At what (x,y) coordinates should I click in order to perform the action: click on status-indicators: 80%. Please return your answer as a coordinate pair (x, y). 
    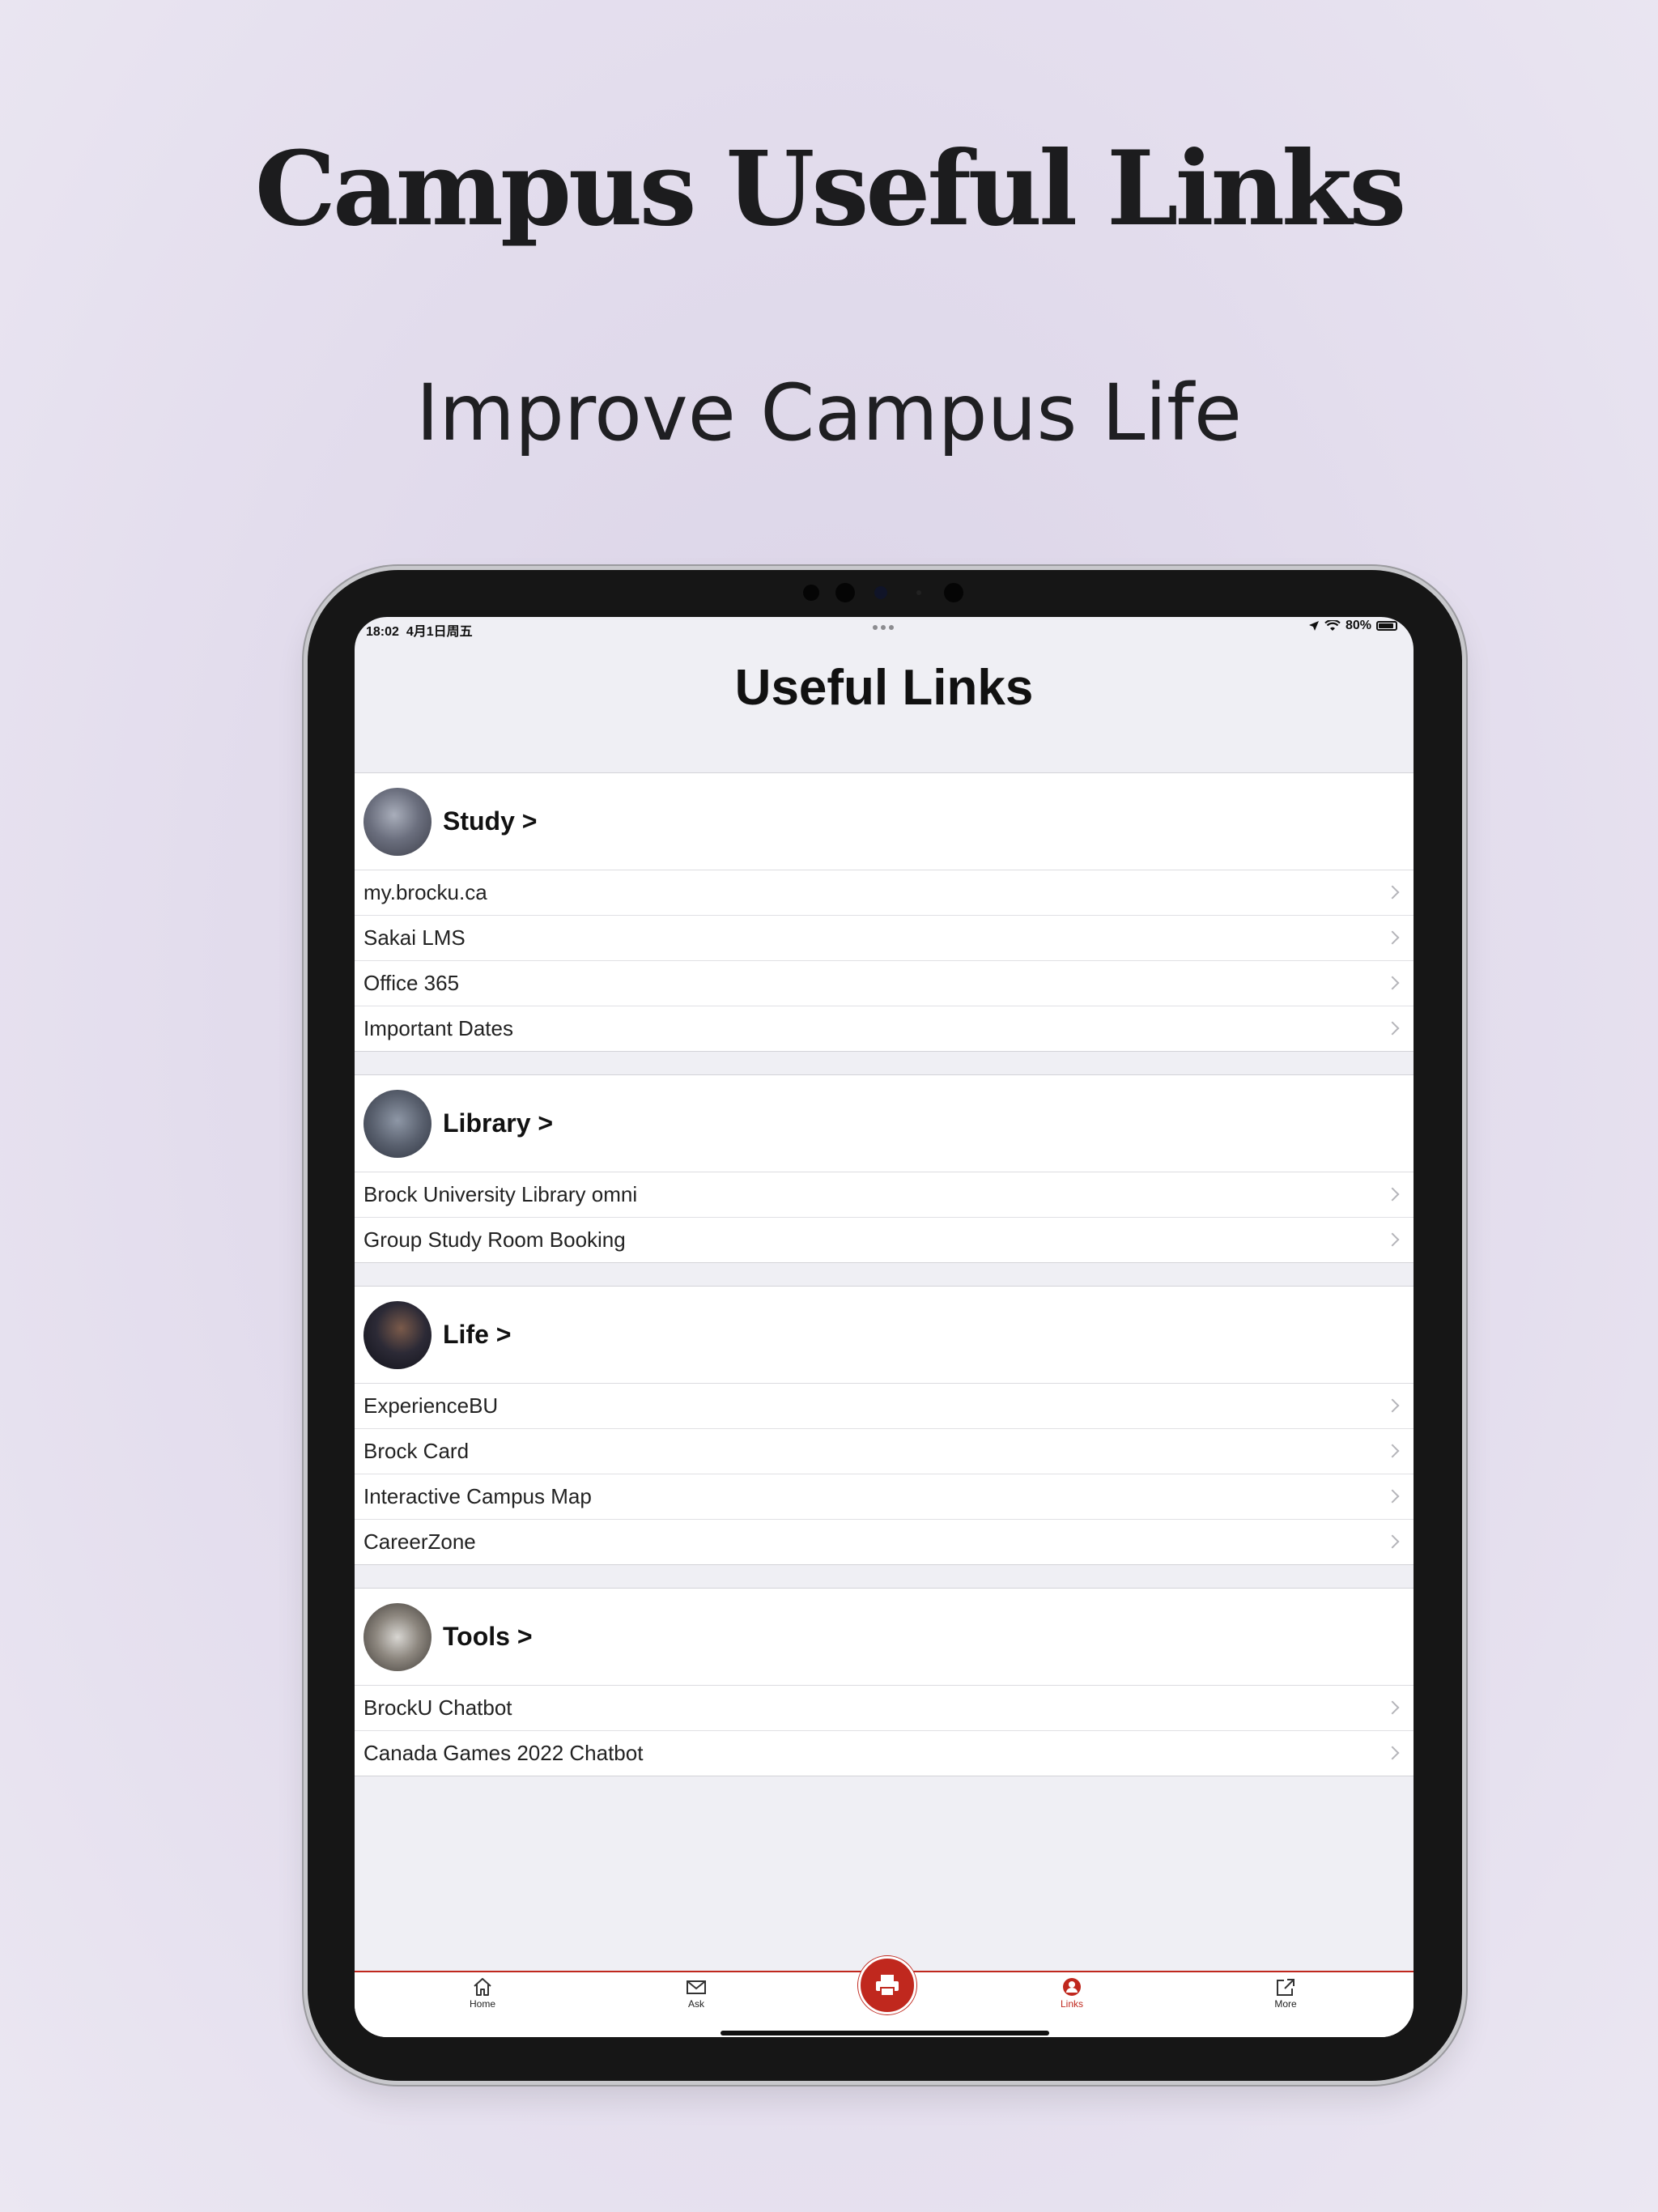
    Looking at the image, I should click on (1352, 626).